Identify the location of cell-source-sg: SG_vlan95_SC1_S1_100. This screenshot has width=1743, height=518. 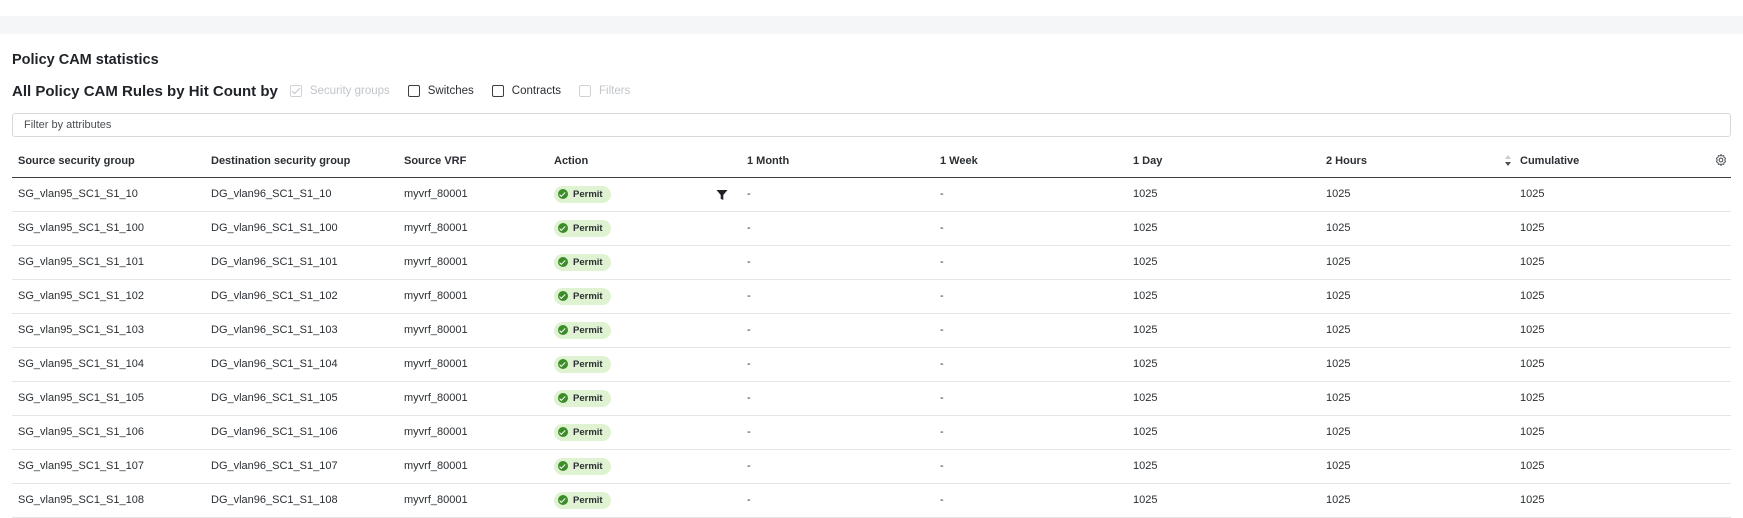
(81, 228).